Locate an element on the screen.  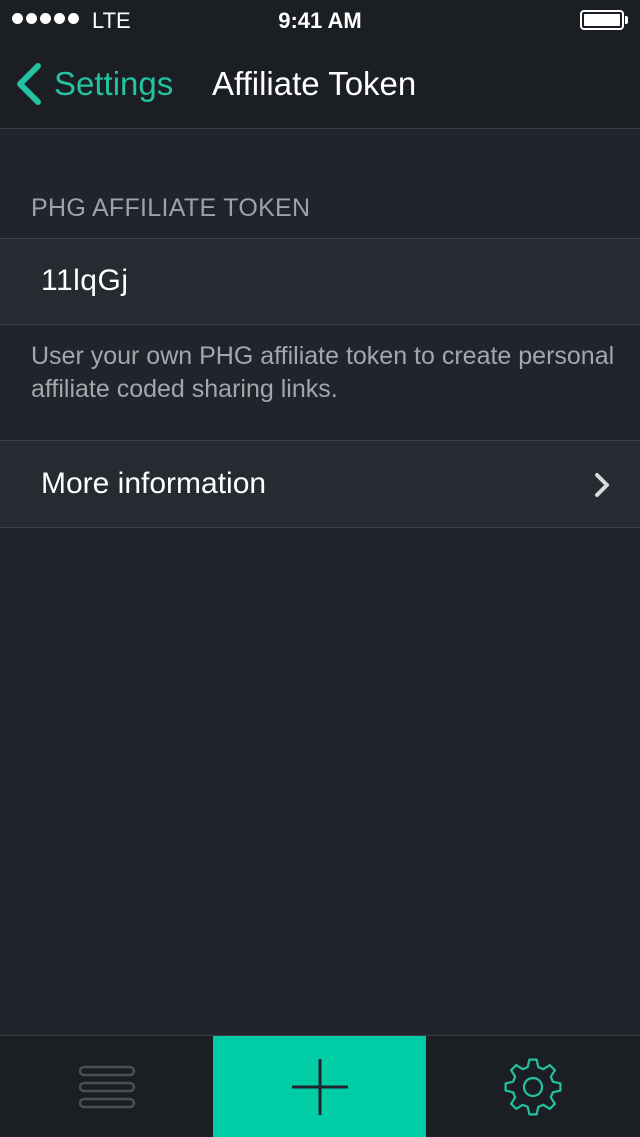
tab-settings is located at coordinates (533, 1086).